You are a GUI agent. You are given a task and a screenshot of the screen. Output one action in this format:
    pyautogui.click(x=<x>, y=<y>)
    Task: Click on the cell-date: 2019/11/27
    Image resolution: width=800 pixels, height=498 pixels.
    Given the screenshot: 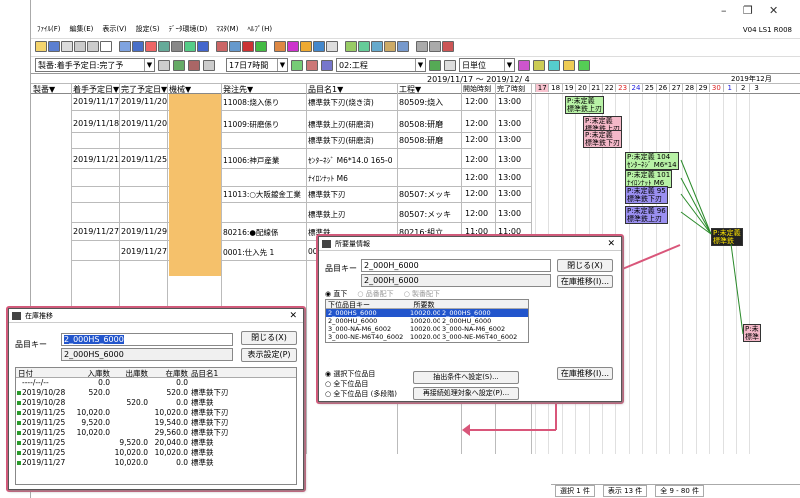 What is the action you would take?
    pyautogui.click(x=44, y=462)
    